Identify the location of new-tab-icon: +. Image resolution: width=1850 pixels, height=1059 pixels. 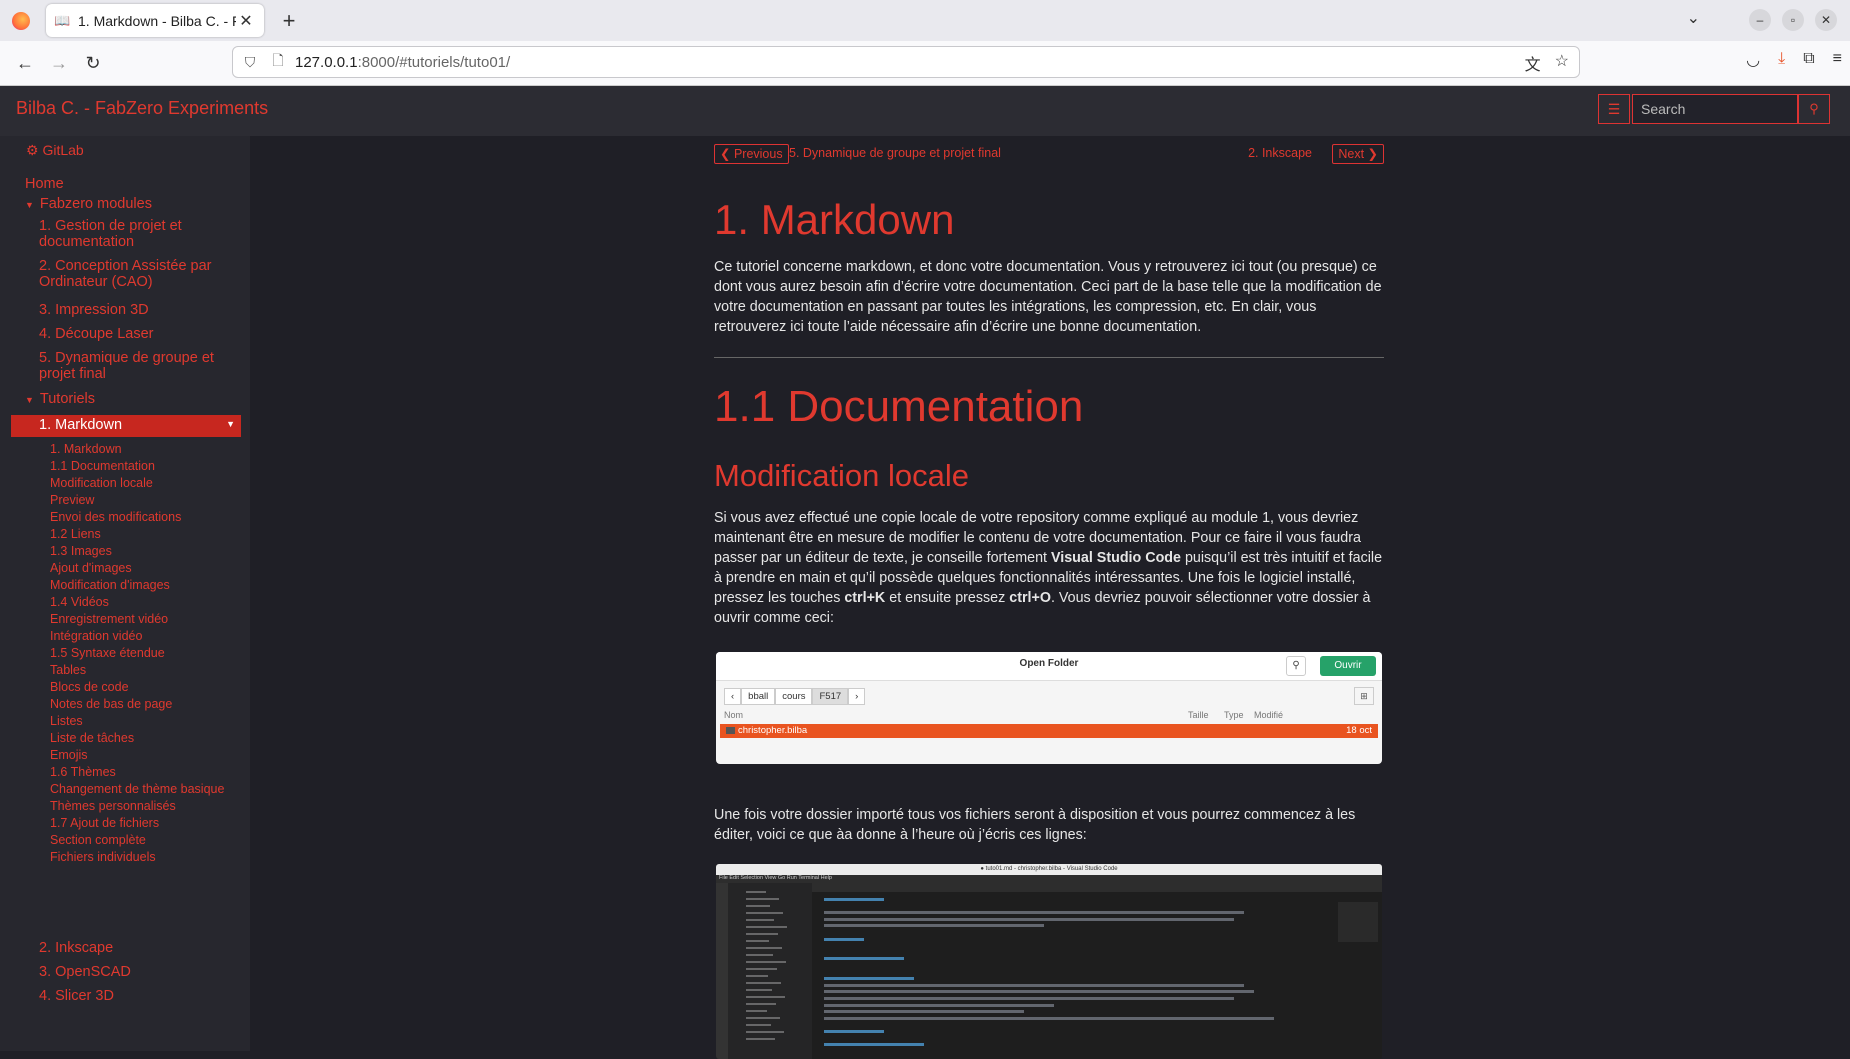
(289, 21).